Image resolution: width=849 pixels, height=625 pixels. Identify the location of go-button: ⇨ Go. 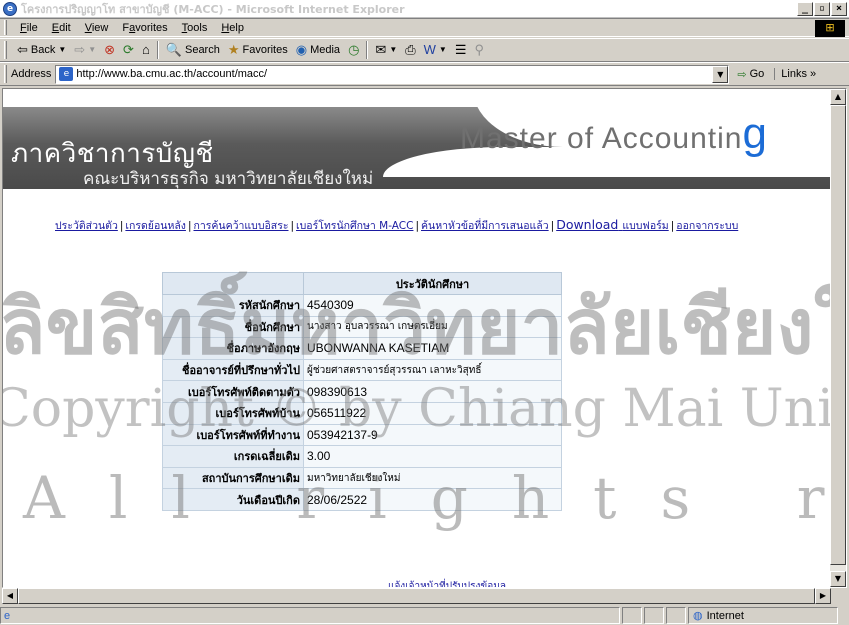
(750, 74).